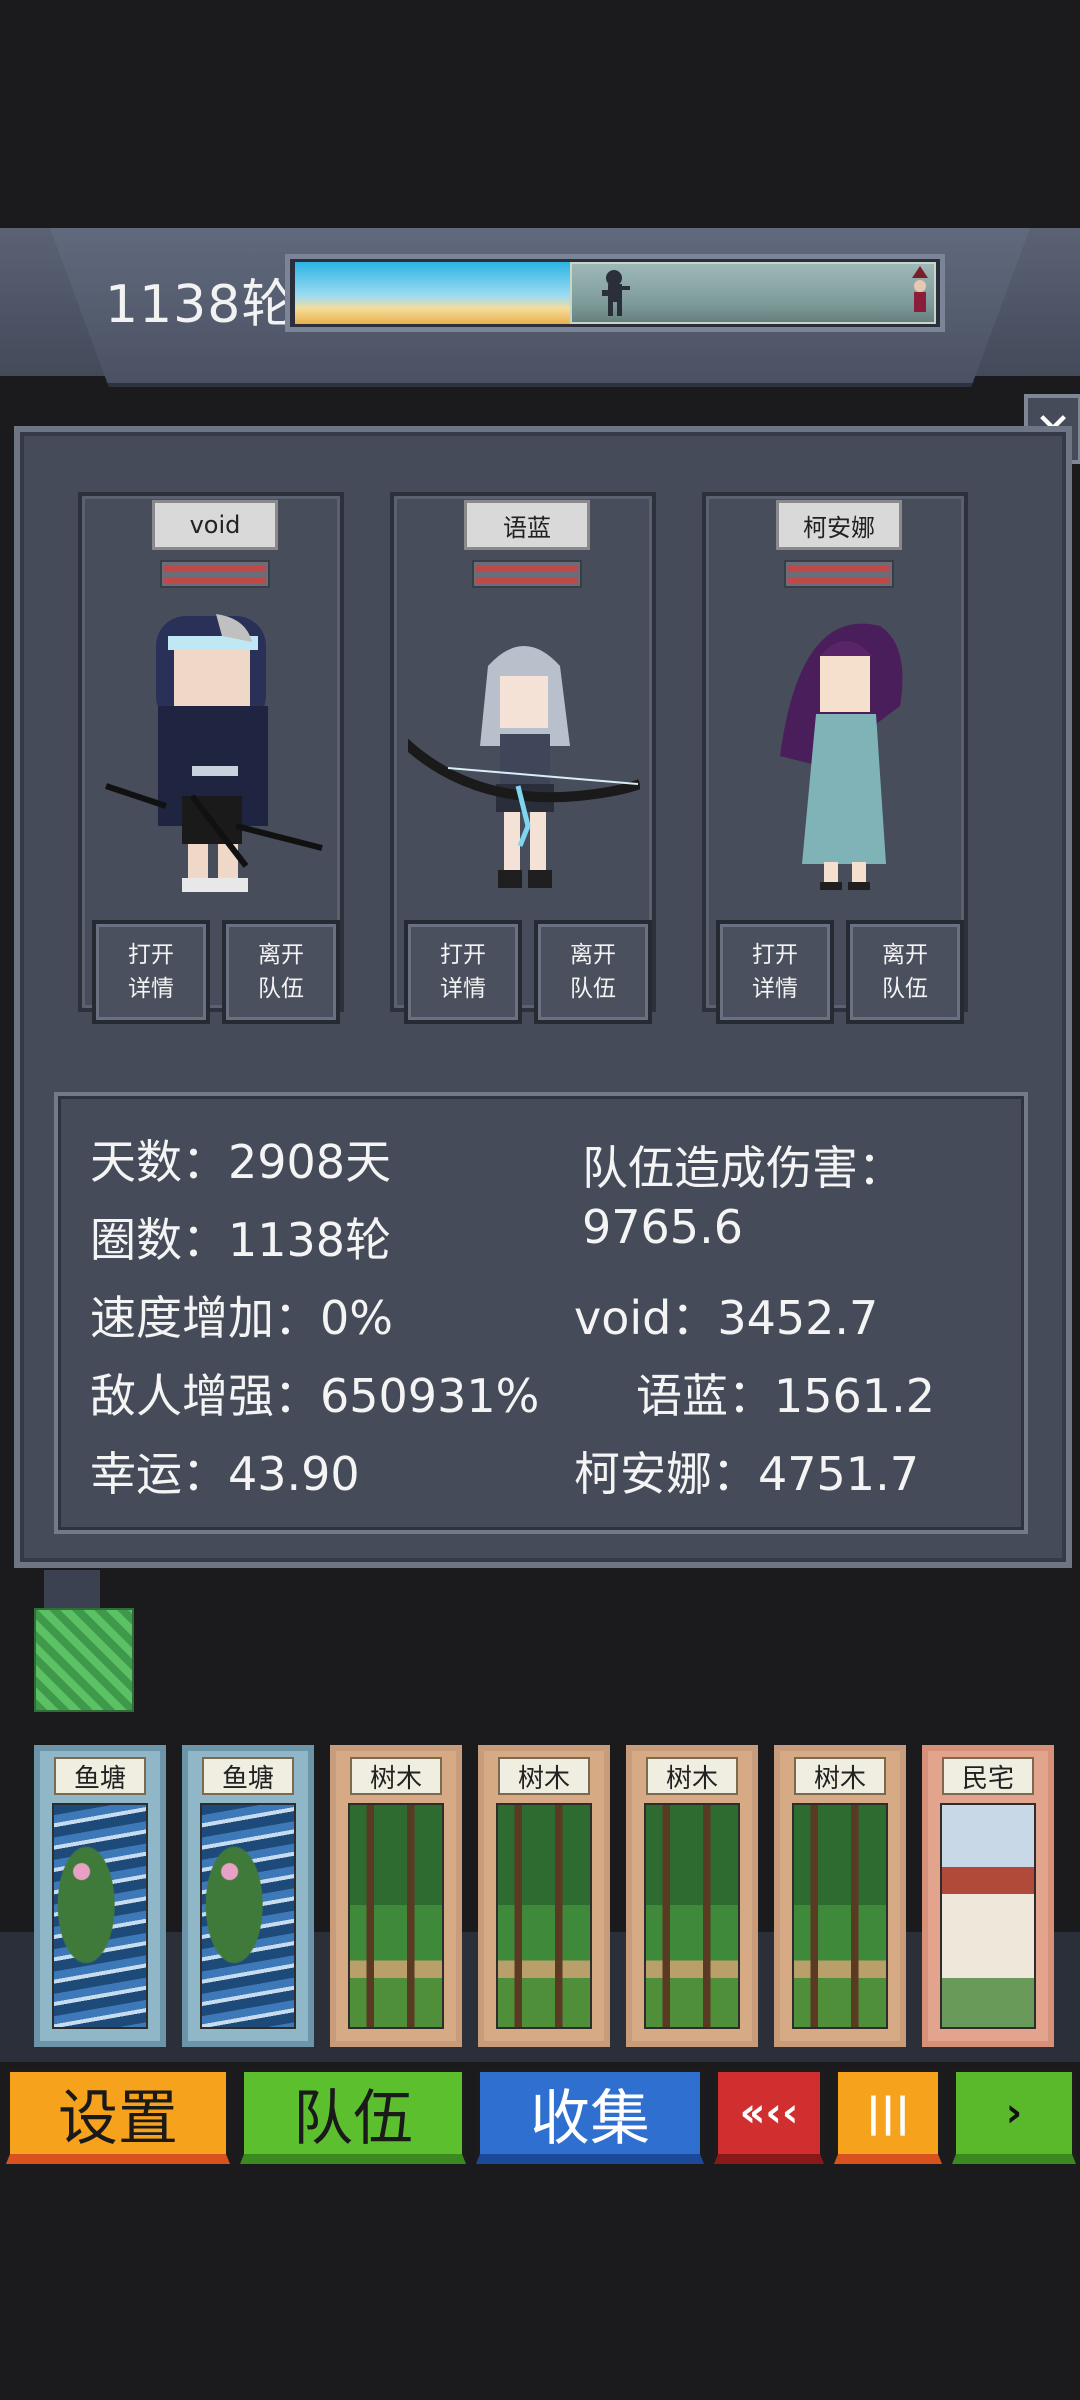  What do you see at coordinates (353, 2116) in the screenshot?
I see `team-button: 队伍` at bounding box center [353, 2116].